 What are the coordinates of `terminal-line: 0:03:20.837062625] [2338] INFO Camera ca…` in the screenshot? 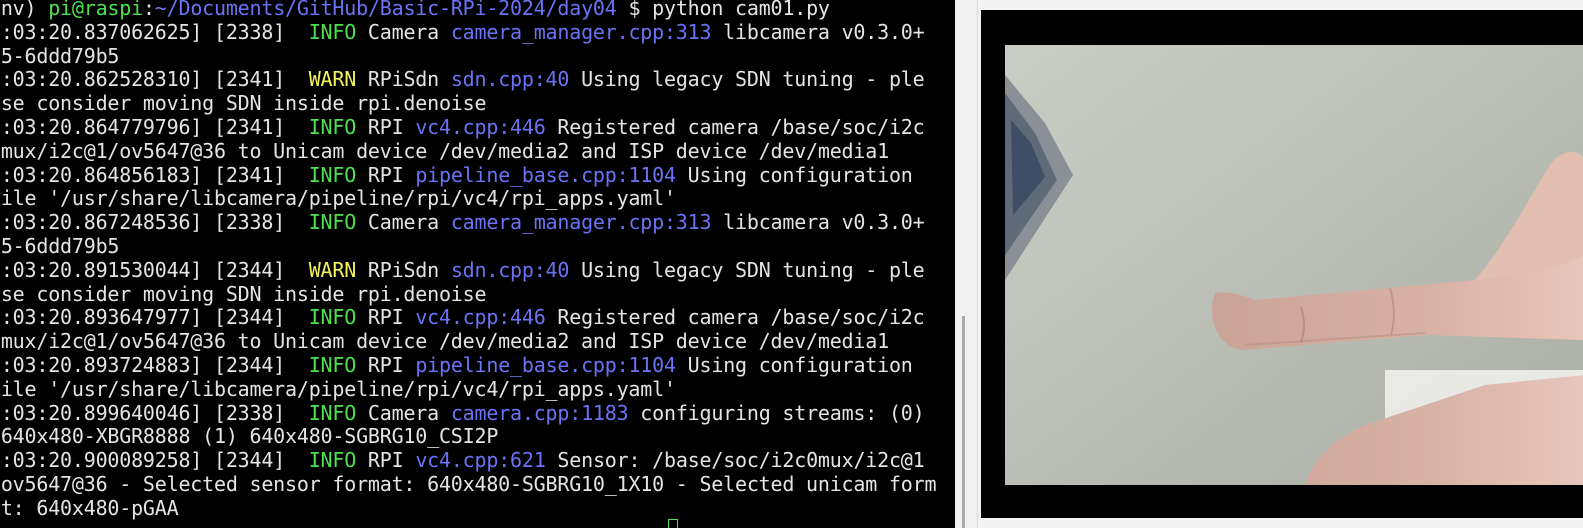 It's located at (468, 32).